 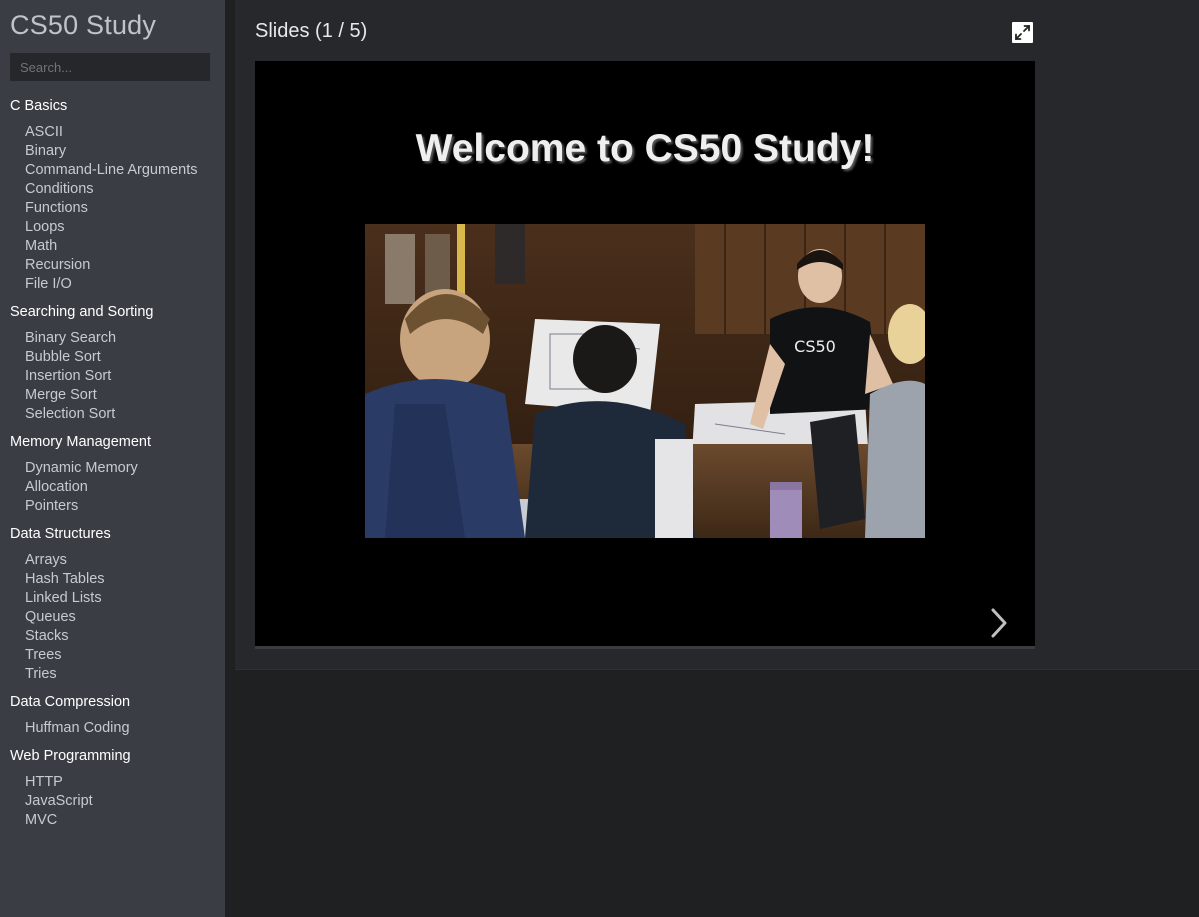 What do you see at coordinates (645, 148) in the screenshot?
I see `slide-heading: Welcome to CS50 Study!` at bounding box center [645, 148].